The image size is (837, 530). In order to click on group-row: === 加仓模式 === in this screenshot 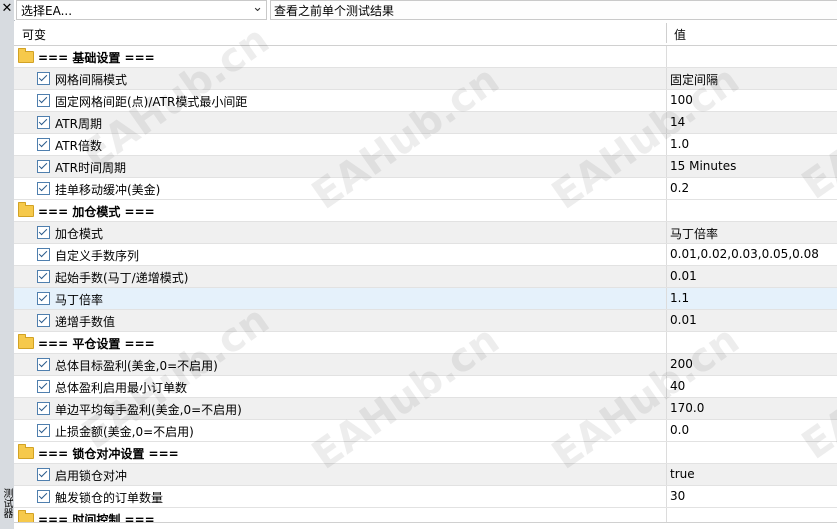, I will do `click(425, 211)`.